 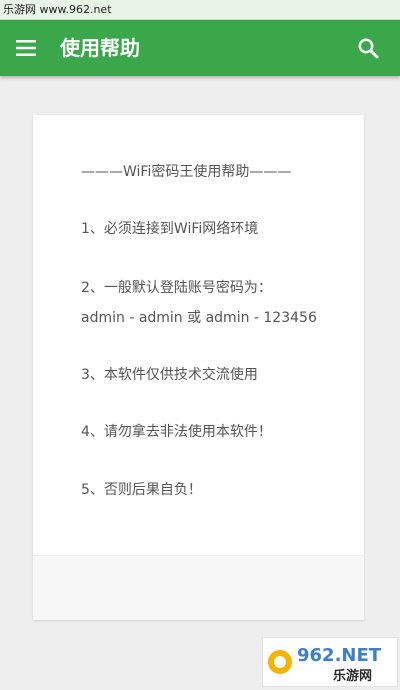 I want to click on help-title: ———WiFi密码王使用帮助———, so click(x=186, y=172).